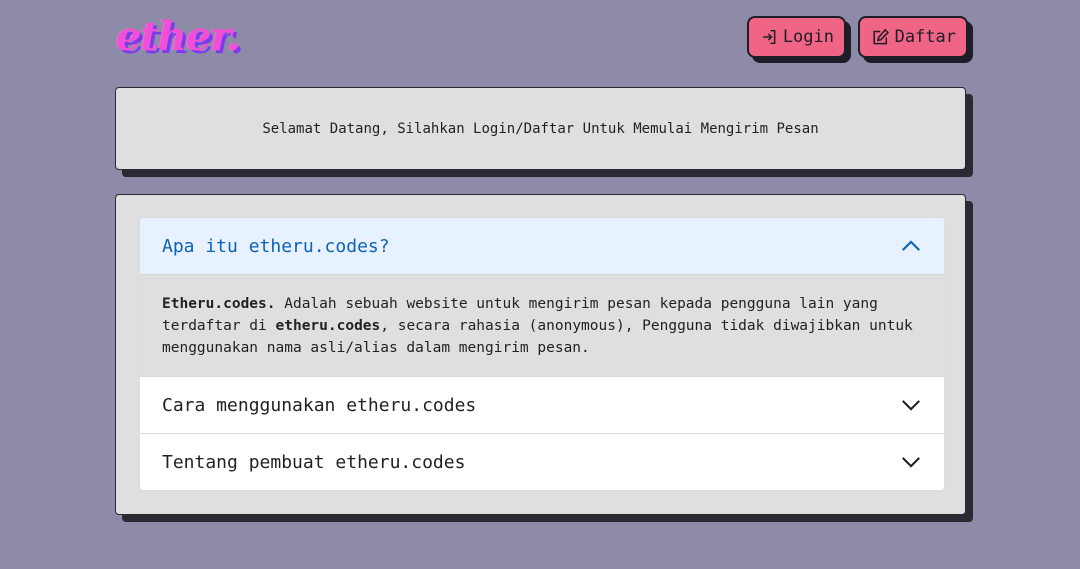 The height and width of the screenshot is (569, 1080). Describe the element at coordinates (178, 37) in the screenshot. I see `logo: ether.` at that location.